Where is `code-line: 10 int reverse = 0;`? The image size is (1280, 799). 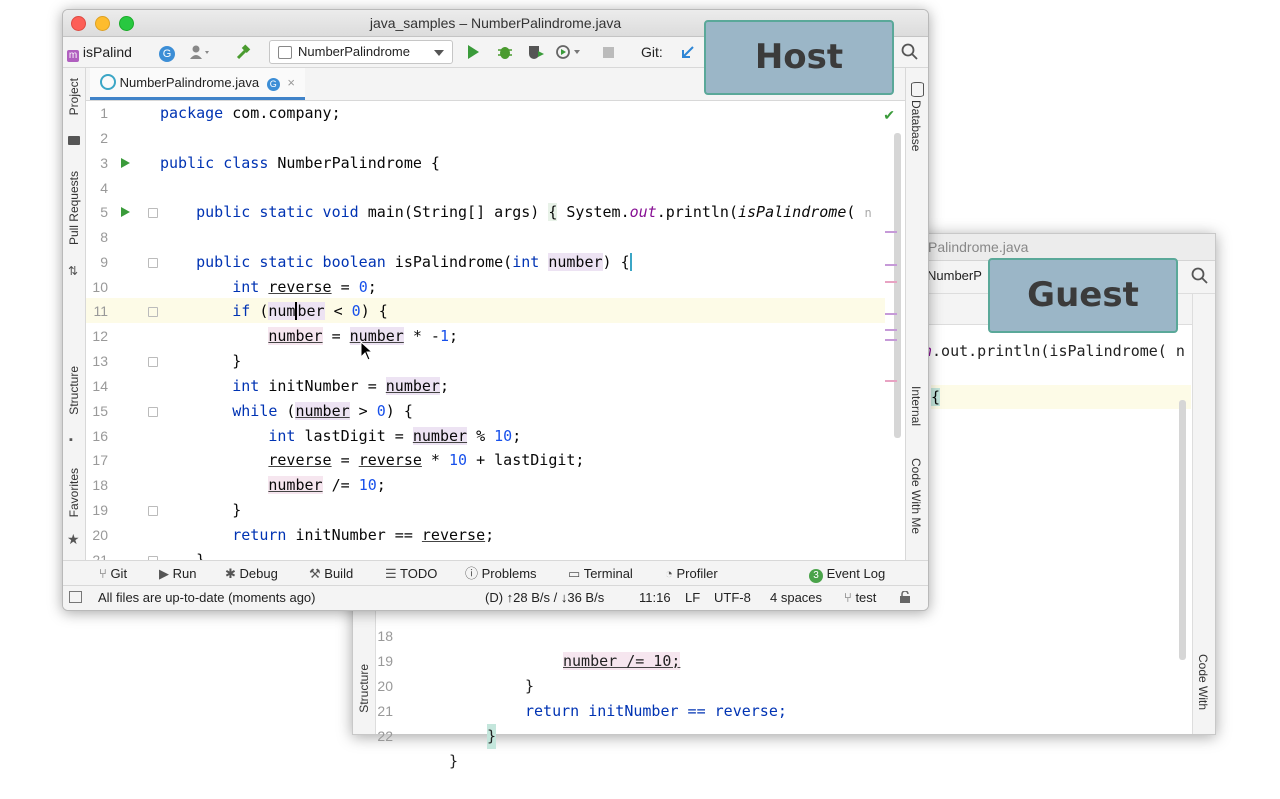
code-line: 10 int reverse = 0; is located at coordinates (234, 287).